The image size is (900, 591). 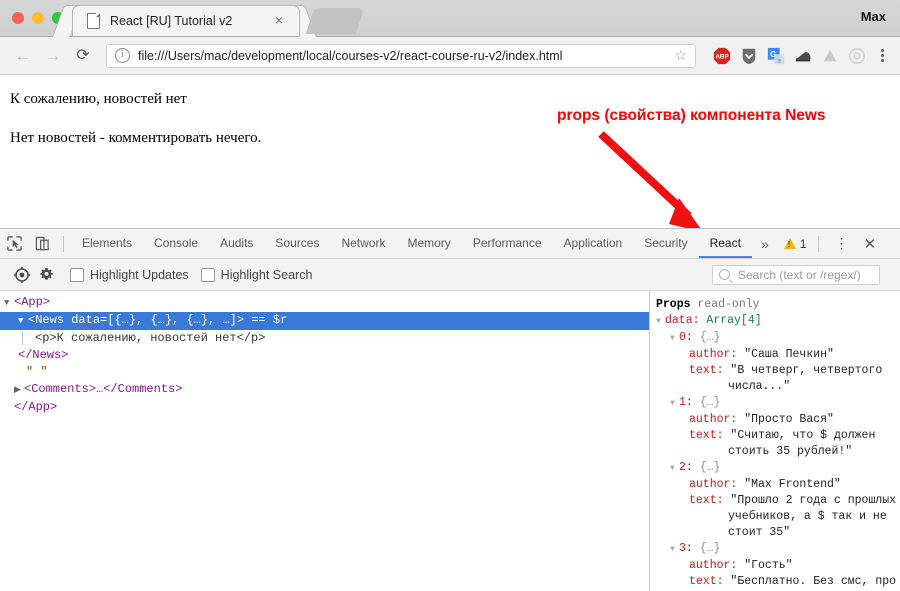 I want to click on device-toolbar-icon, so click(x=42, y=243).